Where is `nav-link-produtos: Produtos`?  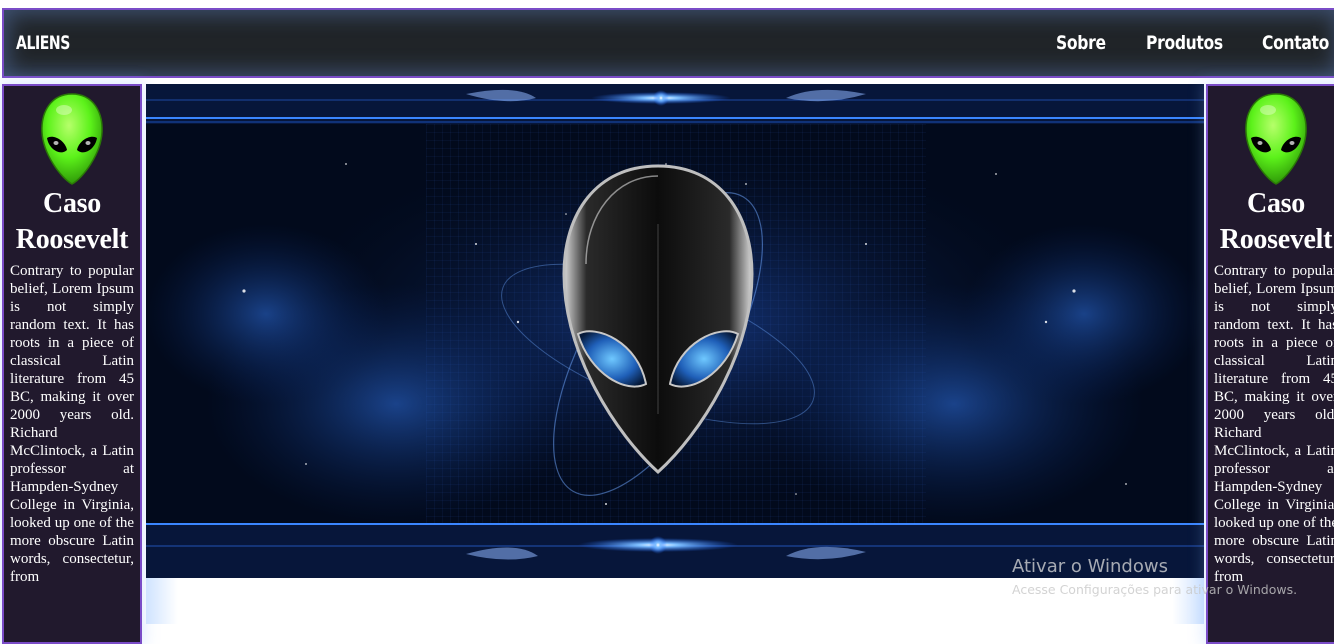
nav-link-produtos: Produtos is located at coordinates (1184, 43).